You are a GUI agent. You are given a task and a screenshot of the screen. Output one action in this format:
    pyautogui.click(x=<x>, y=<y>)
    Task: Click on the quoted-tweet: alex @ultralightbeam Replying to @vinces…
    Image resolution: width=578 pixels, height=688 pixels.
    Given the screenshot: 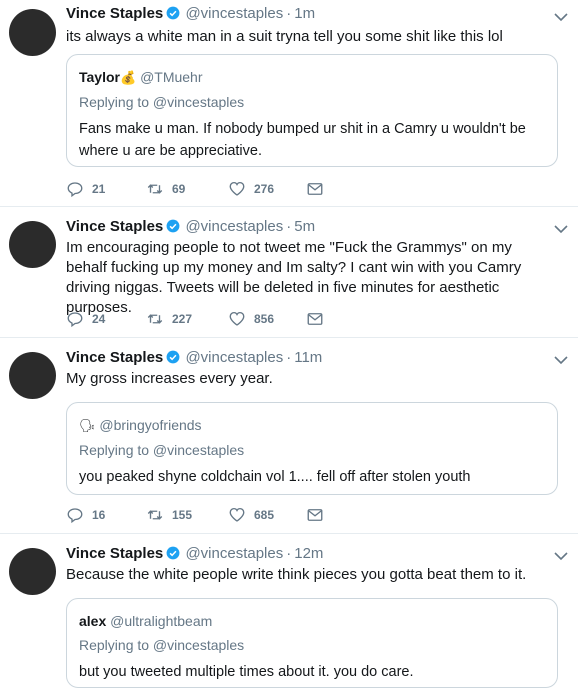 What is the action you would take?
    pyautogui.click(x=312, y=643)
    